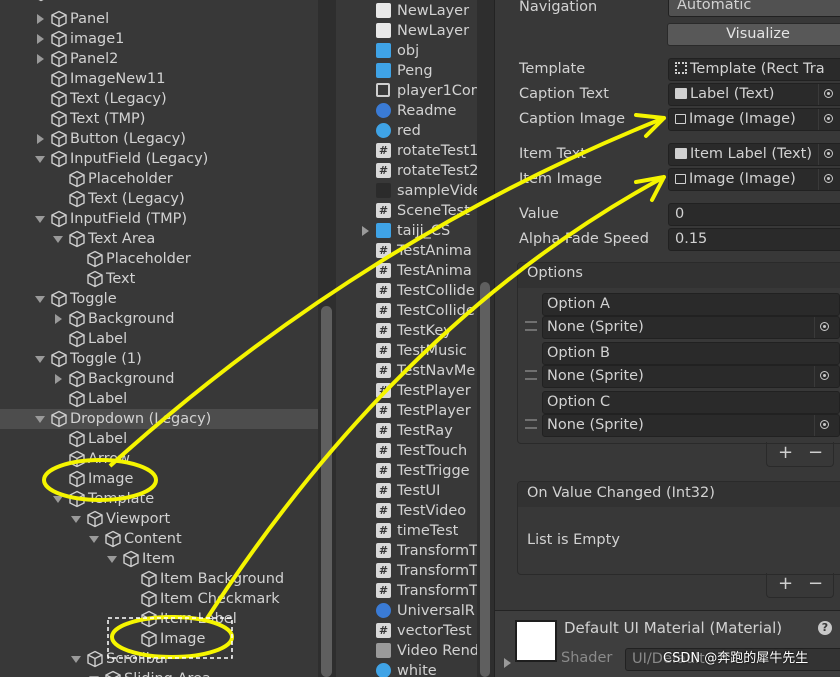 The image size is (840, 677). What do you see at coordinates (406, 211) in the screenshot?
I see `project-asset-item: # SceneTest` at bounding box center [406, 211].